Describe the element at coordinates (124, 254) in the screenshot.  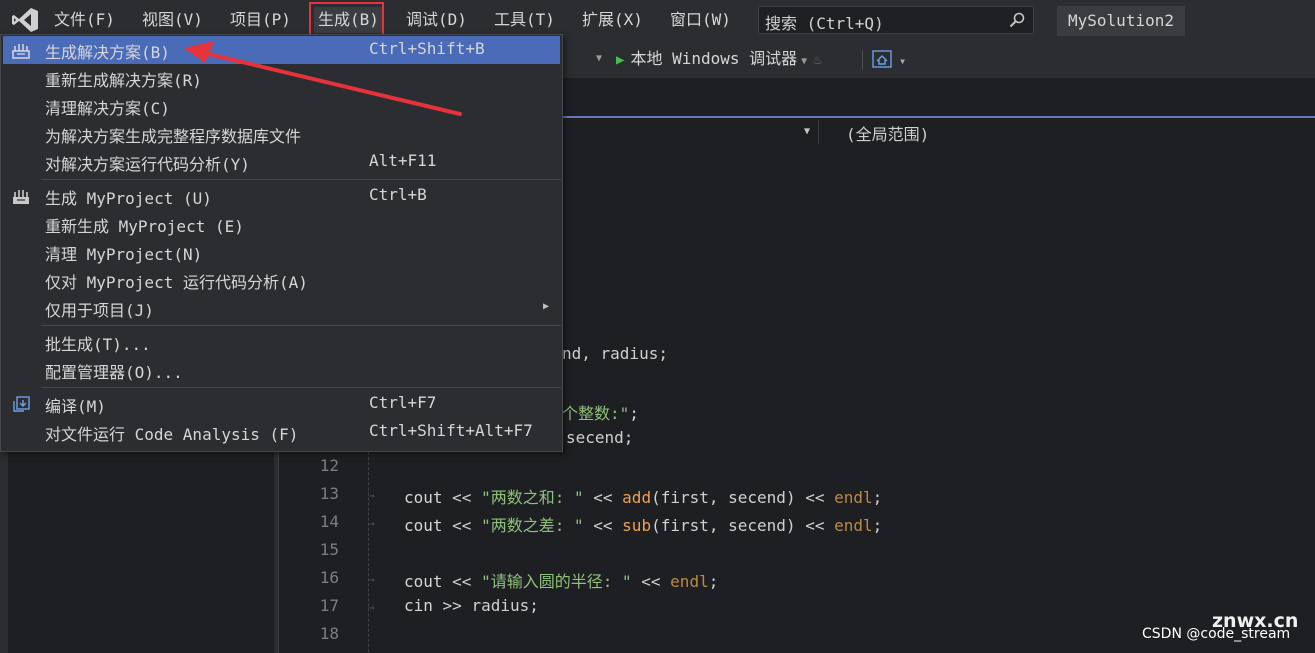
I see `menu-item-label: 清理 MyProject(N)` at that location.